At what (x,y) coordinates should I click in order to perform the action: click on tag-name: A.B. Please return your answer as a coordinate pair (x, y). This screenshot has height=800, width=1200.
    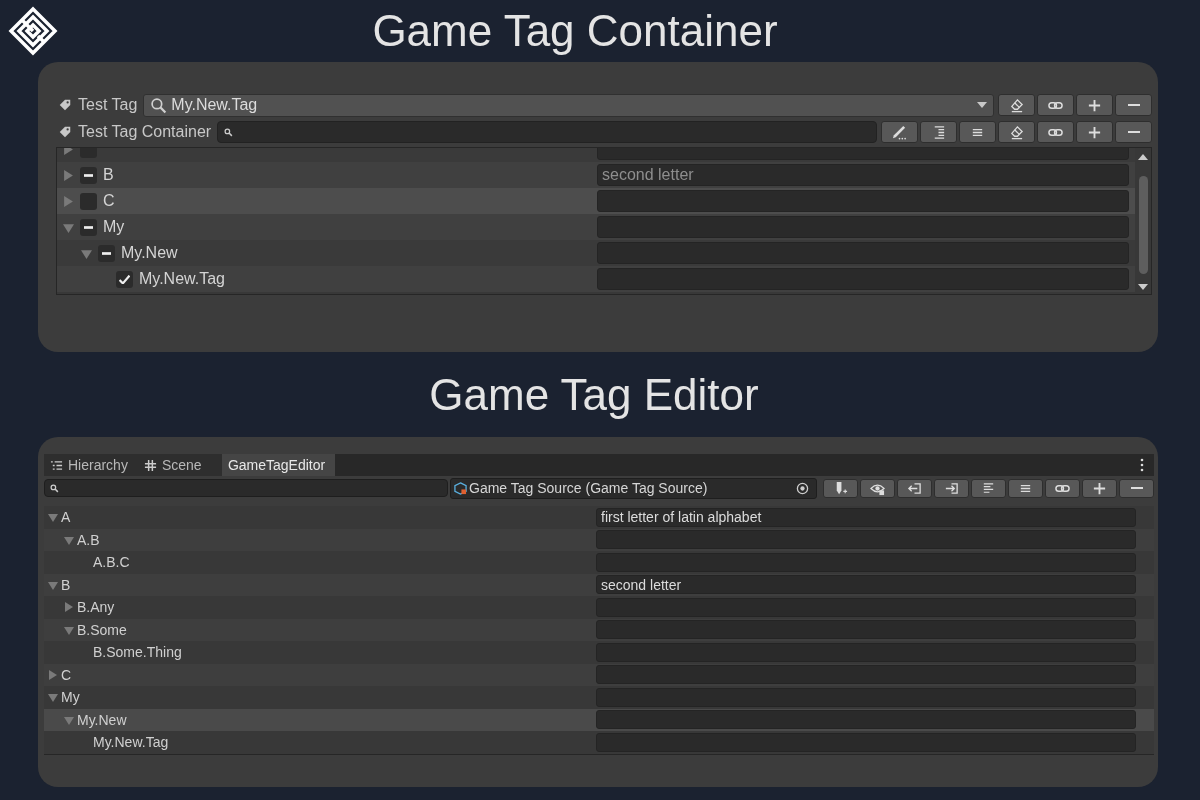
    Looking at the image, I should click on (88, 539).